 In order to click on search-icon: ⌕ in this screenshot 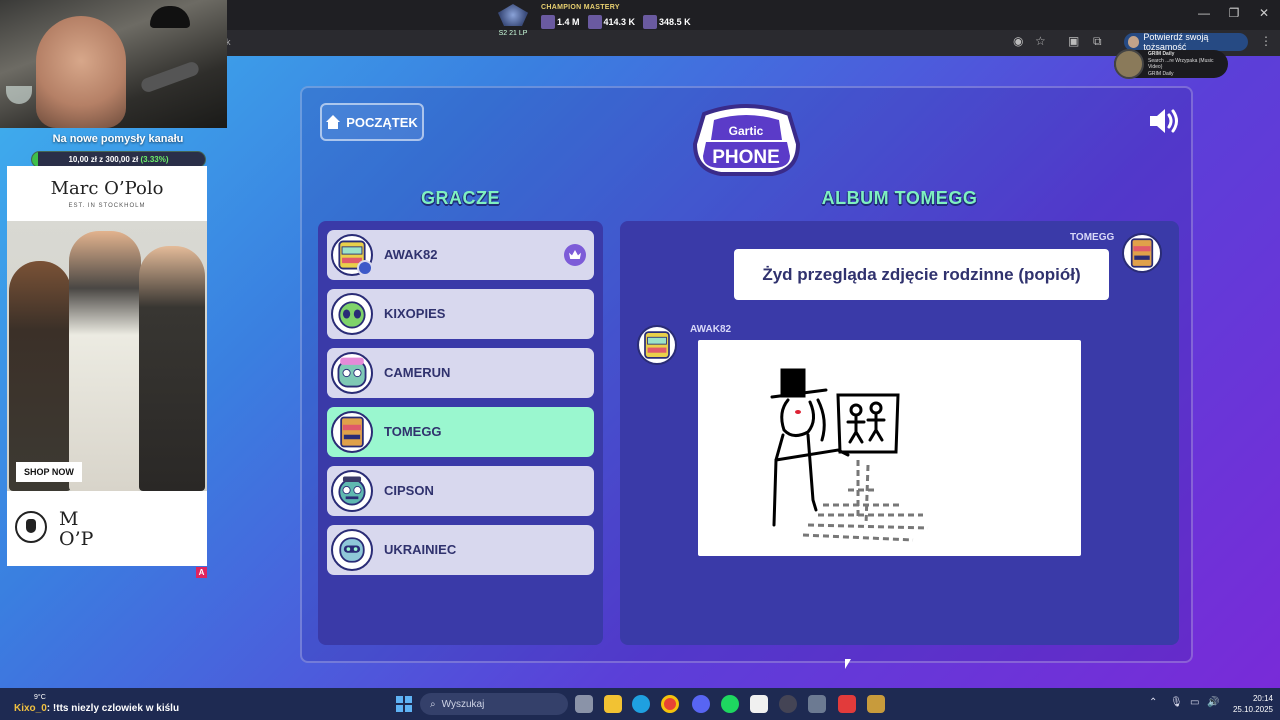, I will do `click(433, 704)`.